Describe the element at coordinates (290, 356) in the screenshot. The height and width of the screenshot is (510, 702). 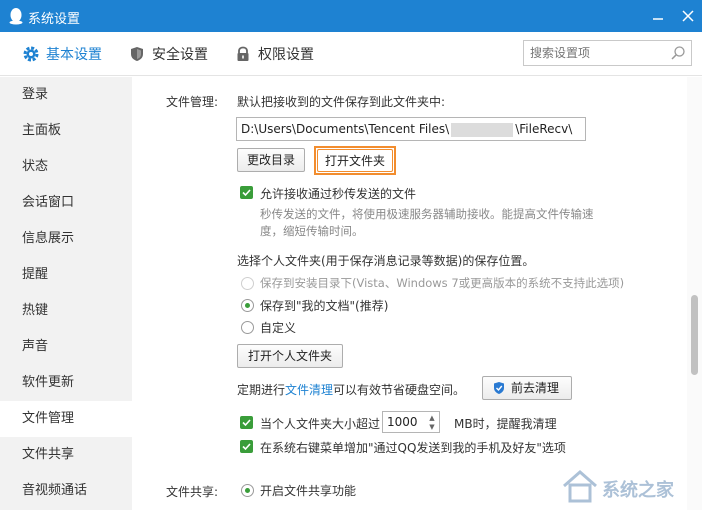
I see `open-personal-folder-button: 打开个人文件夹` at that location.